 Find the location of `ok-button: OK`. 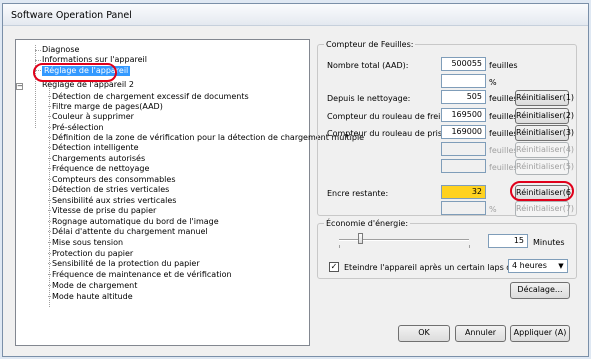

ok-button: OK is located at coordinates (424, 333).